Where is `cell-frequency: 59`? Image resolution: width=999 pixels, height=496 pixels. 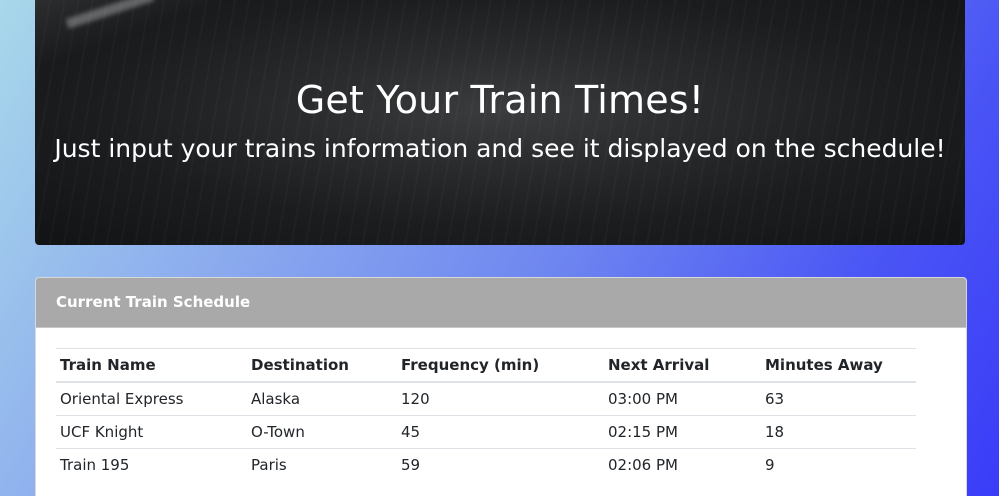
cell-frequency: 59 is located at coordinates (500, 464).